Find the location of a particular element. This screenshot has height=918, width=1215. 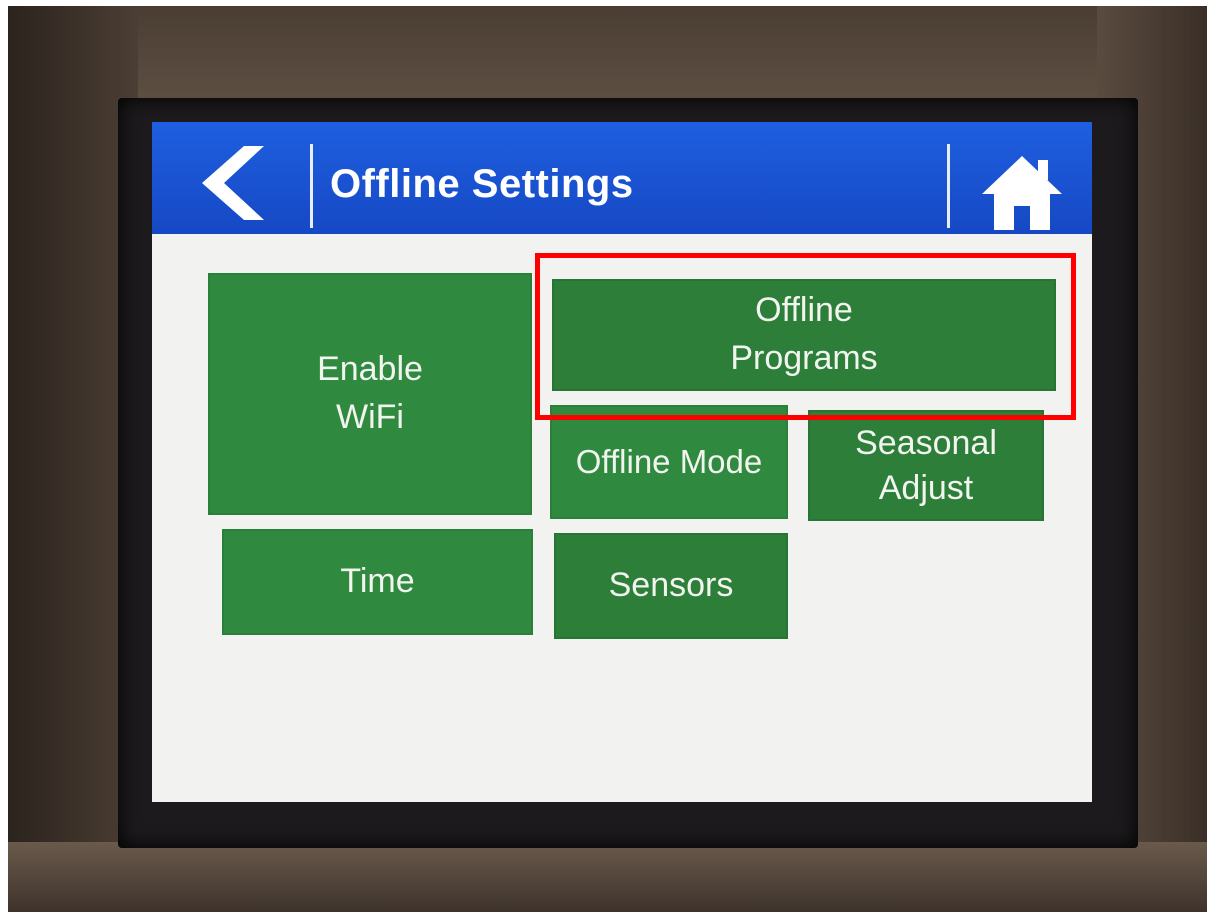

title-separator-left is located at coordinates (311, 186).